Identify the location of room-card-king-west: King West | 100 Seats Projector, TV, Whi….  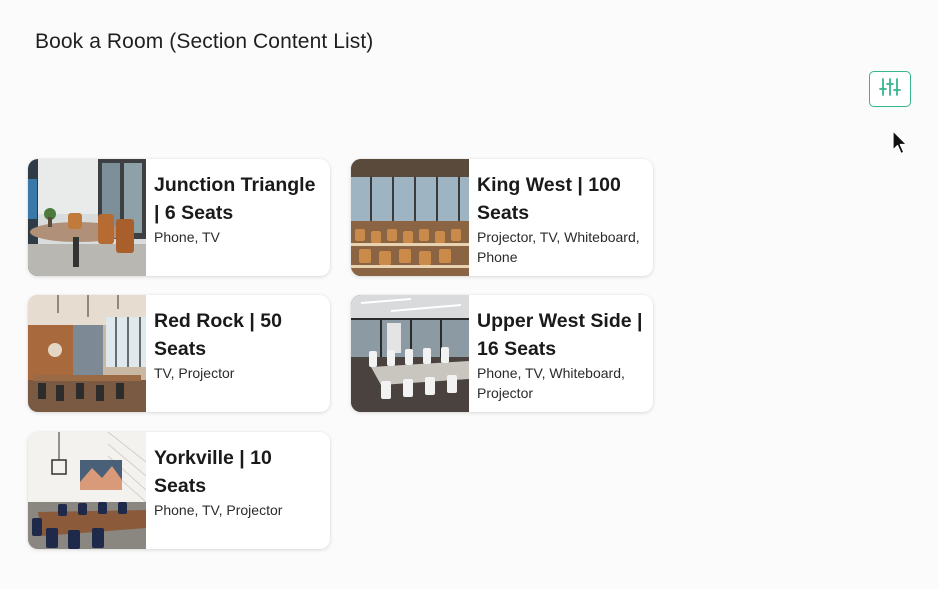
(502, 217).